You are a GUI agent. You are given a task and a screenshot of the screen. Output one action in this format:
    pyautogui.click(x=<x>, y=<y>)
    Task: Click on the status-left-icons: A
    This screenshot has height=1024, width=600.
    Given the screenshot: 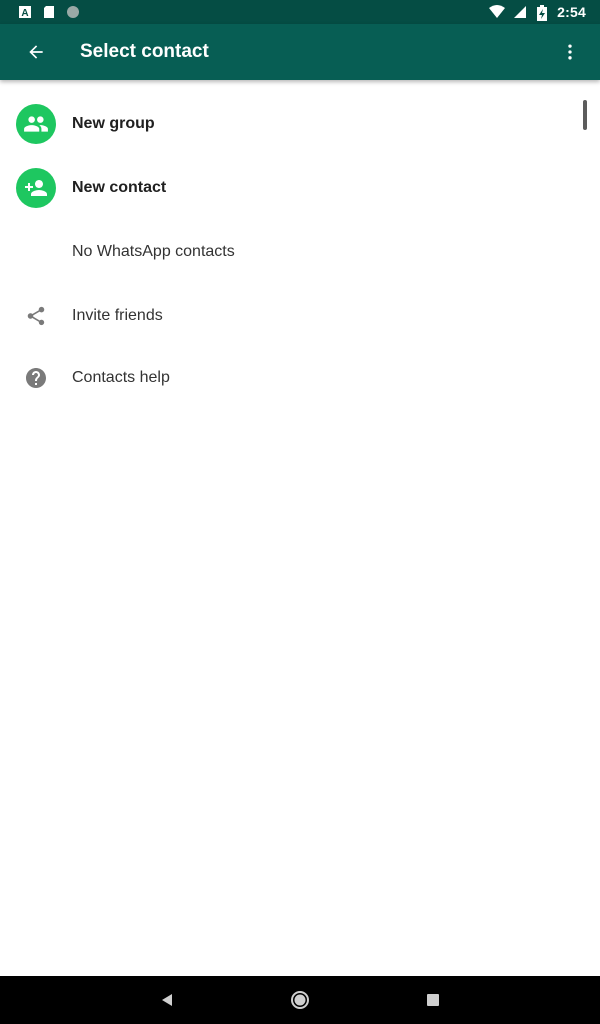 What is the action you would take?
    pyautogui.click(x=49, y=12)
    